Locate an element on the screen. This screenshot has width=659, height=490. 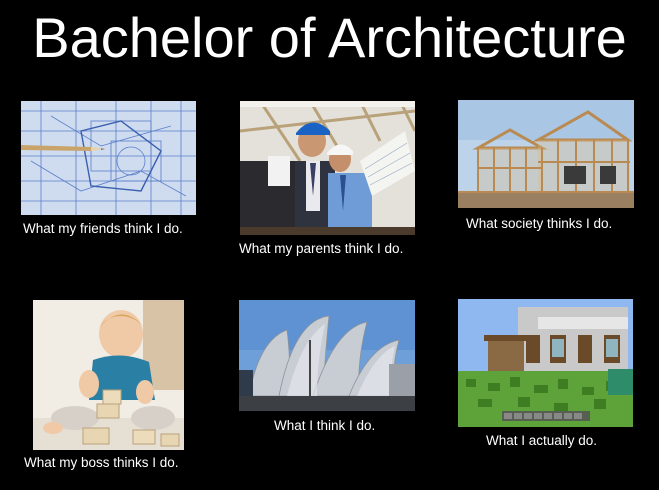
engineers-with-hardhats-image is located at coordinates (327, 168).